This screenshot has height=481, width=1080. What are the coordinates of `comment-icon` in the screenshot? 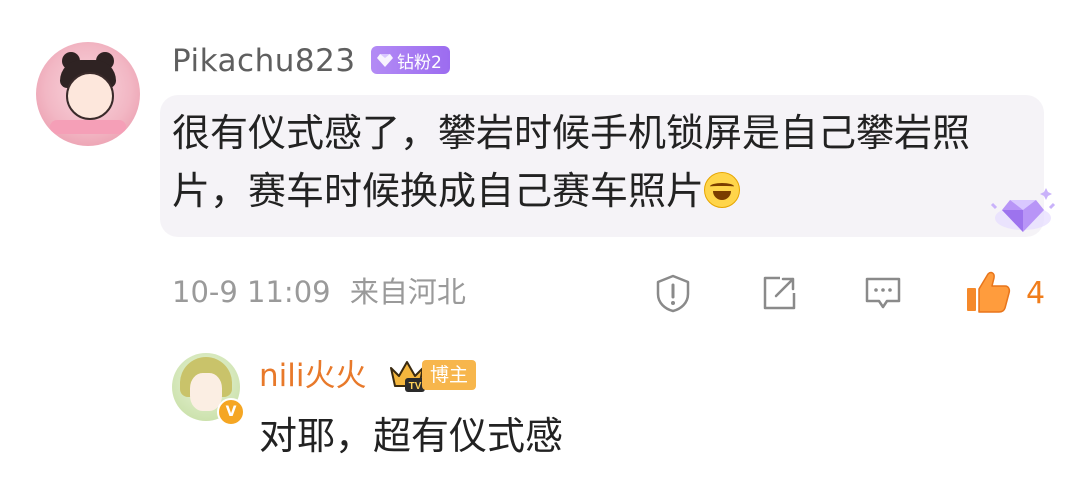 It's located at (883, 293).